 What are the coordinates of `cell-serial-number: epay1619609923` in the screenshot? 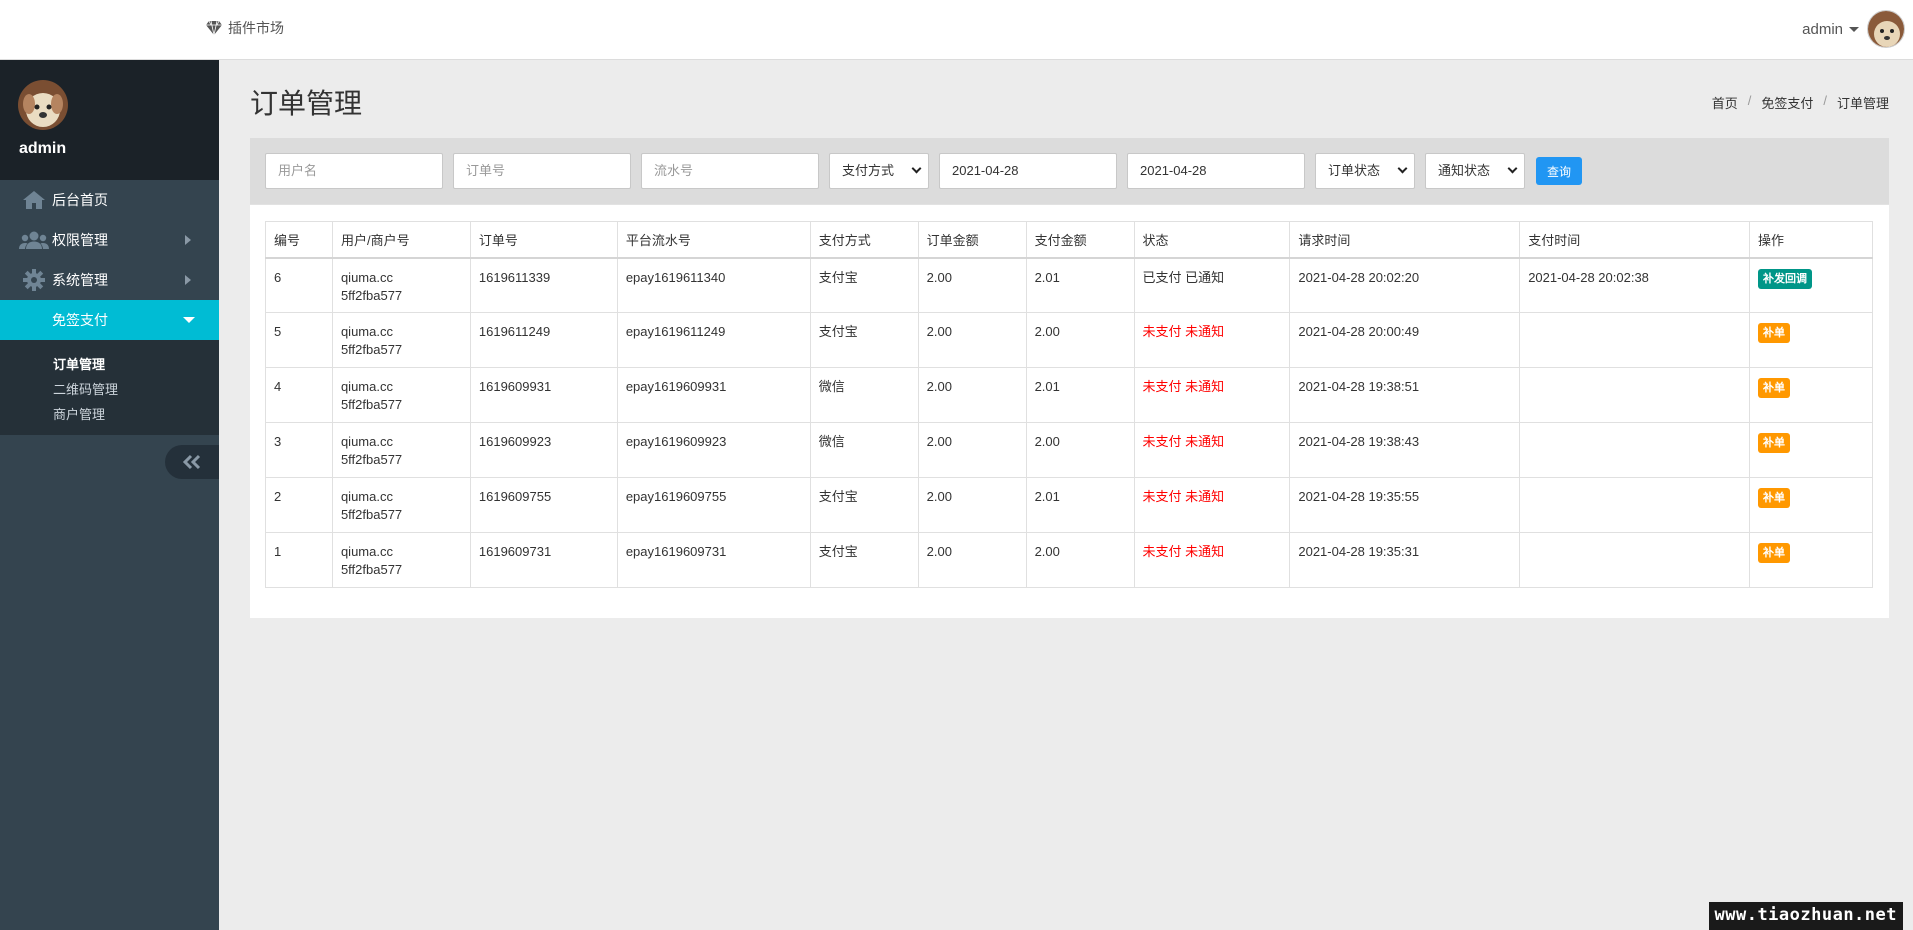 It's located at (713, 450).